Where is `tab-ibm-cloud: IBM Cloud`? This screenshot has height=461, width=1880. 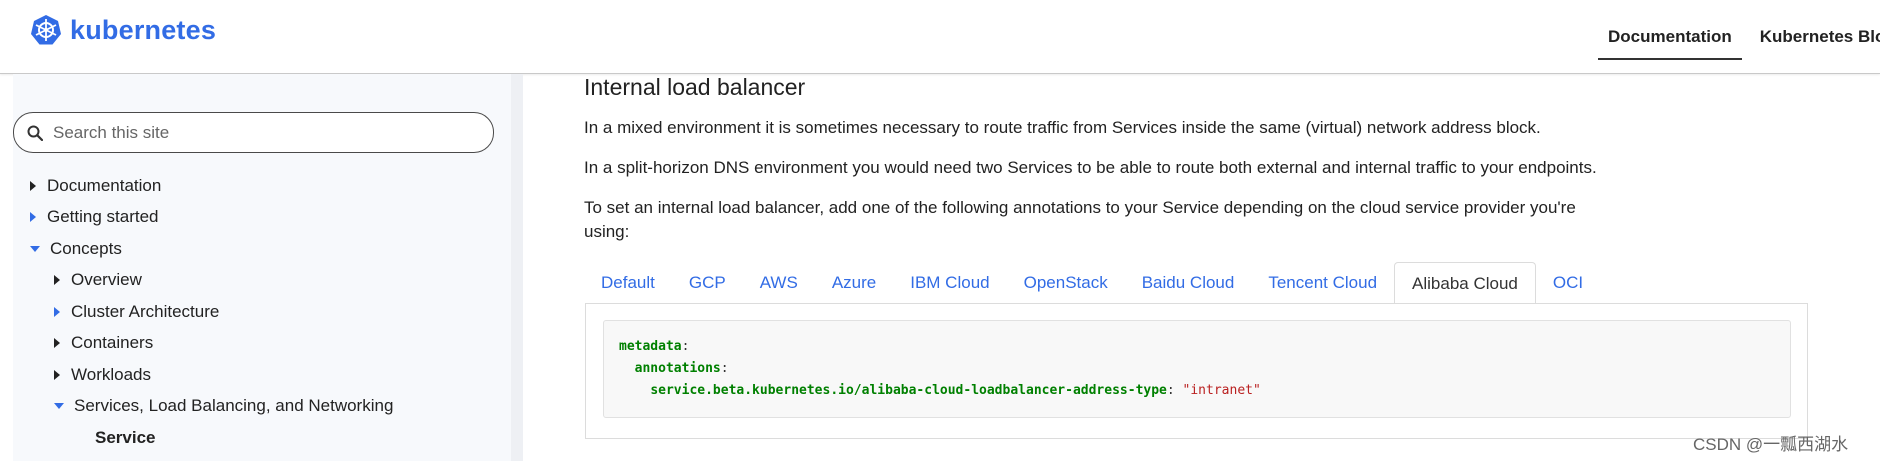 tab-ibm-cloud: IBM Cloud is located at coordinates (949, 283).